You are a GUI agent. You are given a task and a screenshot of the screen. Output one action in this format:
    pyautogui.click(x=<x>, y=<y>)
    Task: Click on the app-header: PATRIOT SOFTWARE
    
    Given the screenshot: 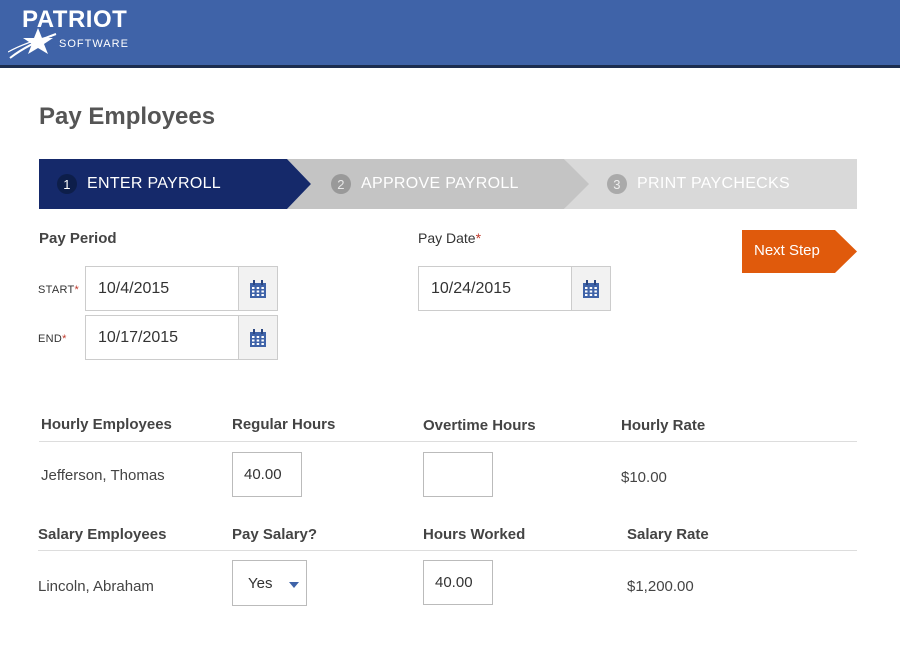 What is the action you would take?
    pyautogui.click(x=450, y=34)
    